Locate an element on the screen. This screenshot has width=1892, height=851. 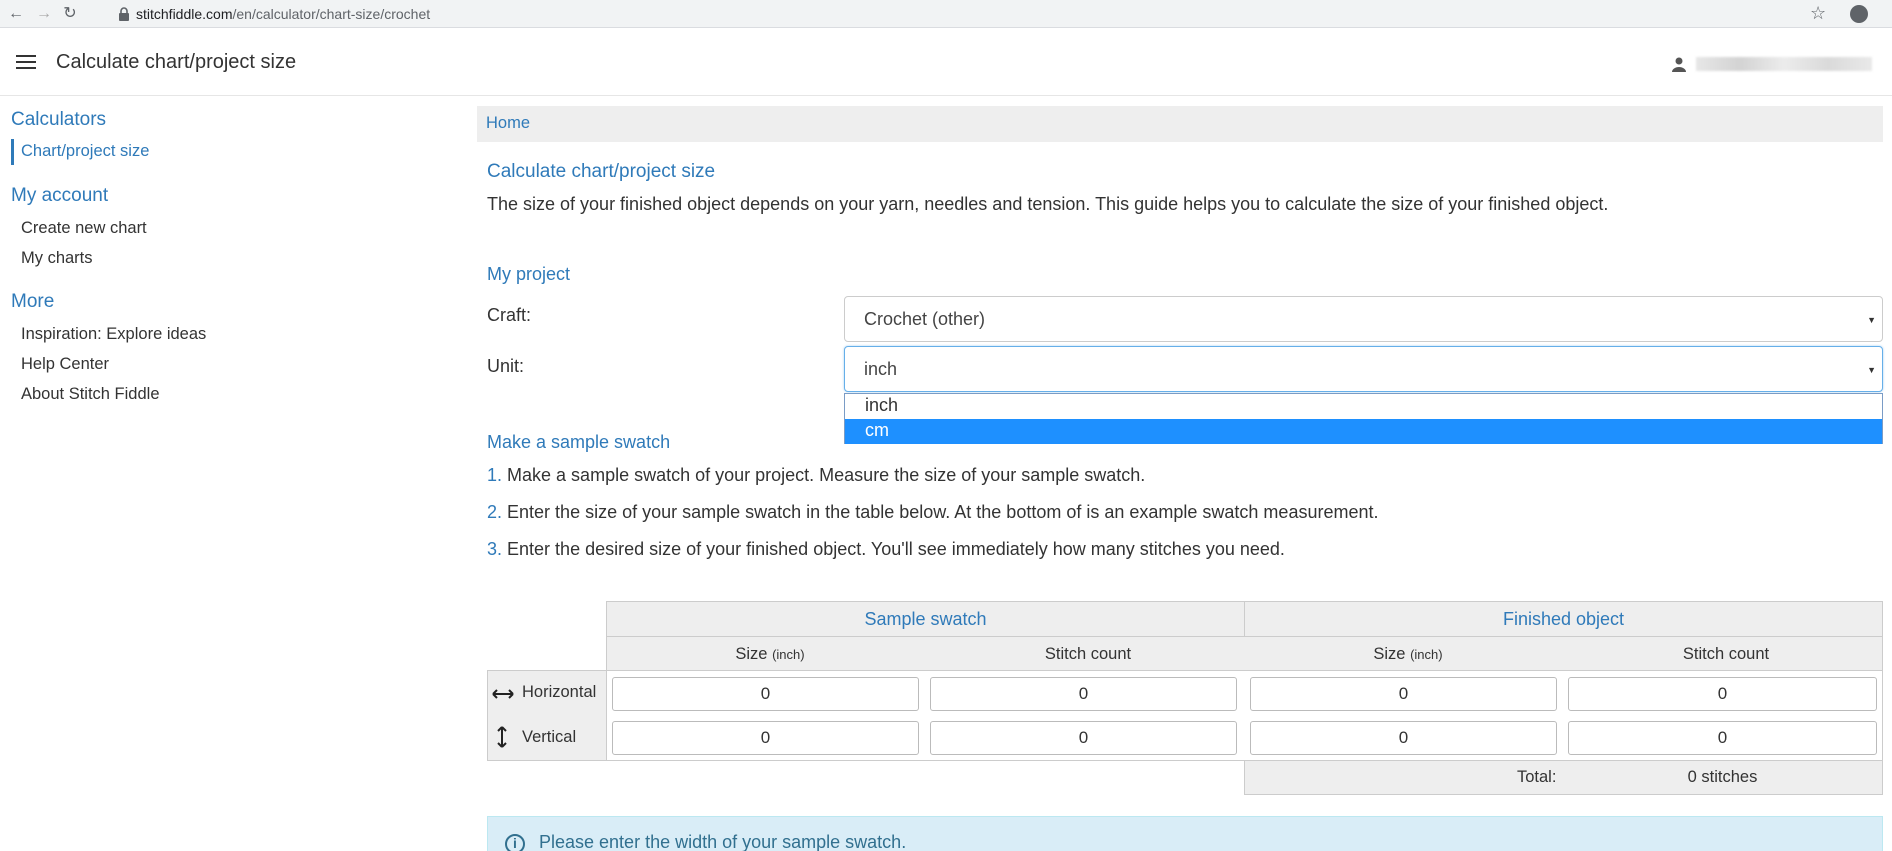
sidebar-item-about: About Stitch Fiddle is located at coordinates (90, 394).